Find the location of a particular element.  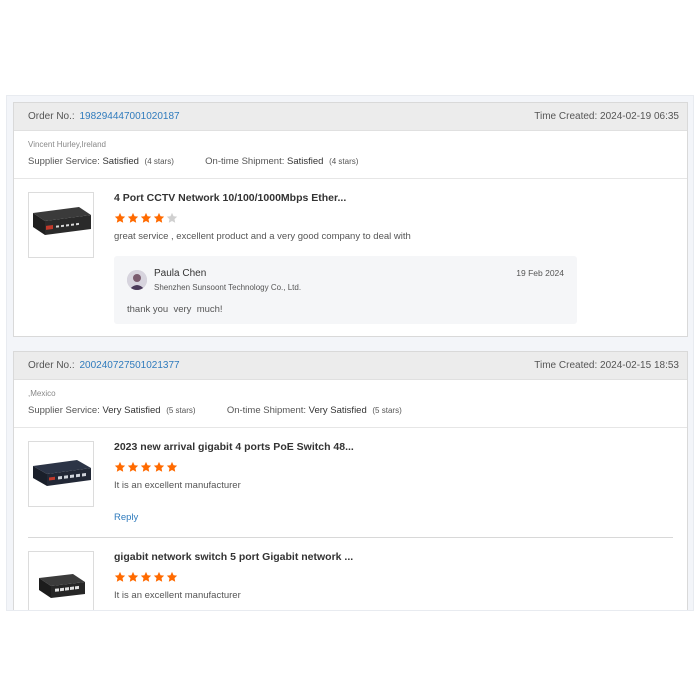

shipment-value: Very Satisfied is located at coordinates (337, 410).